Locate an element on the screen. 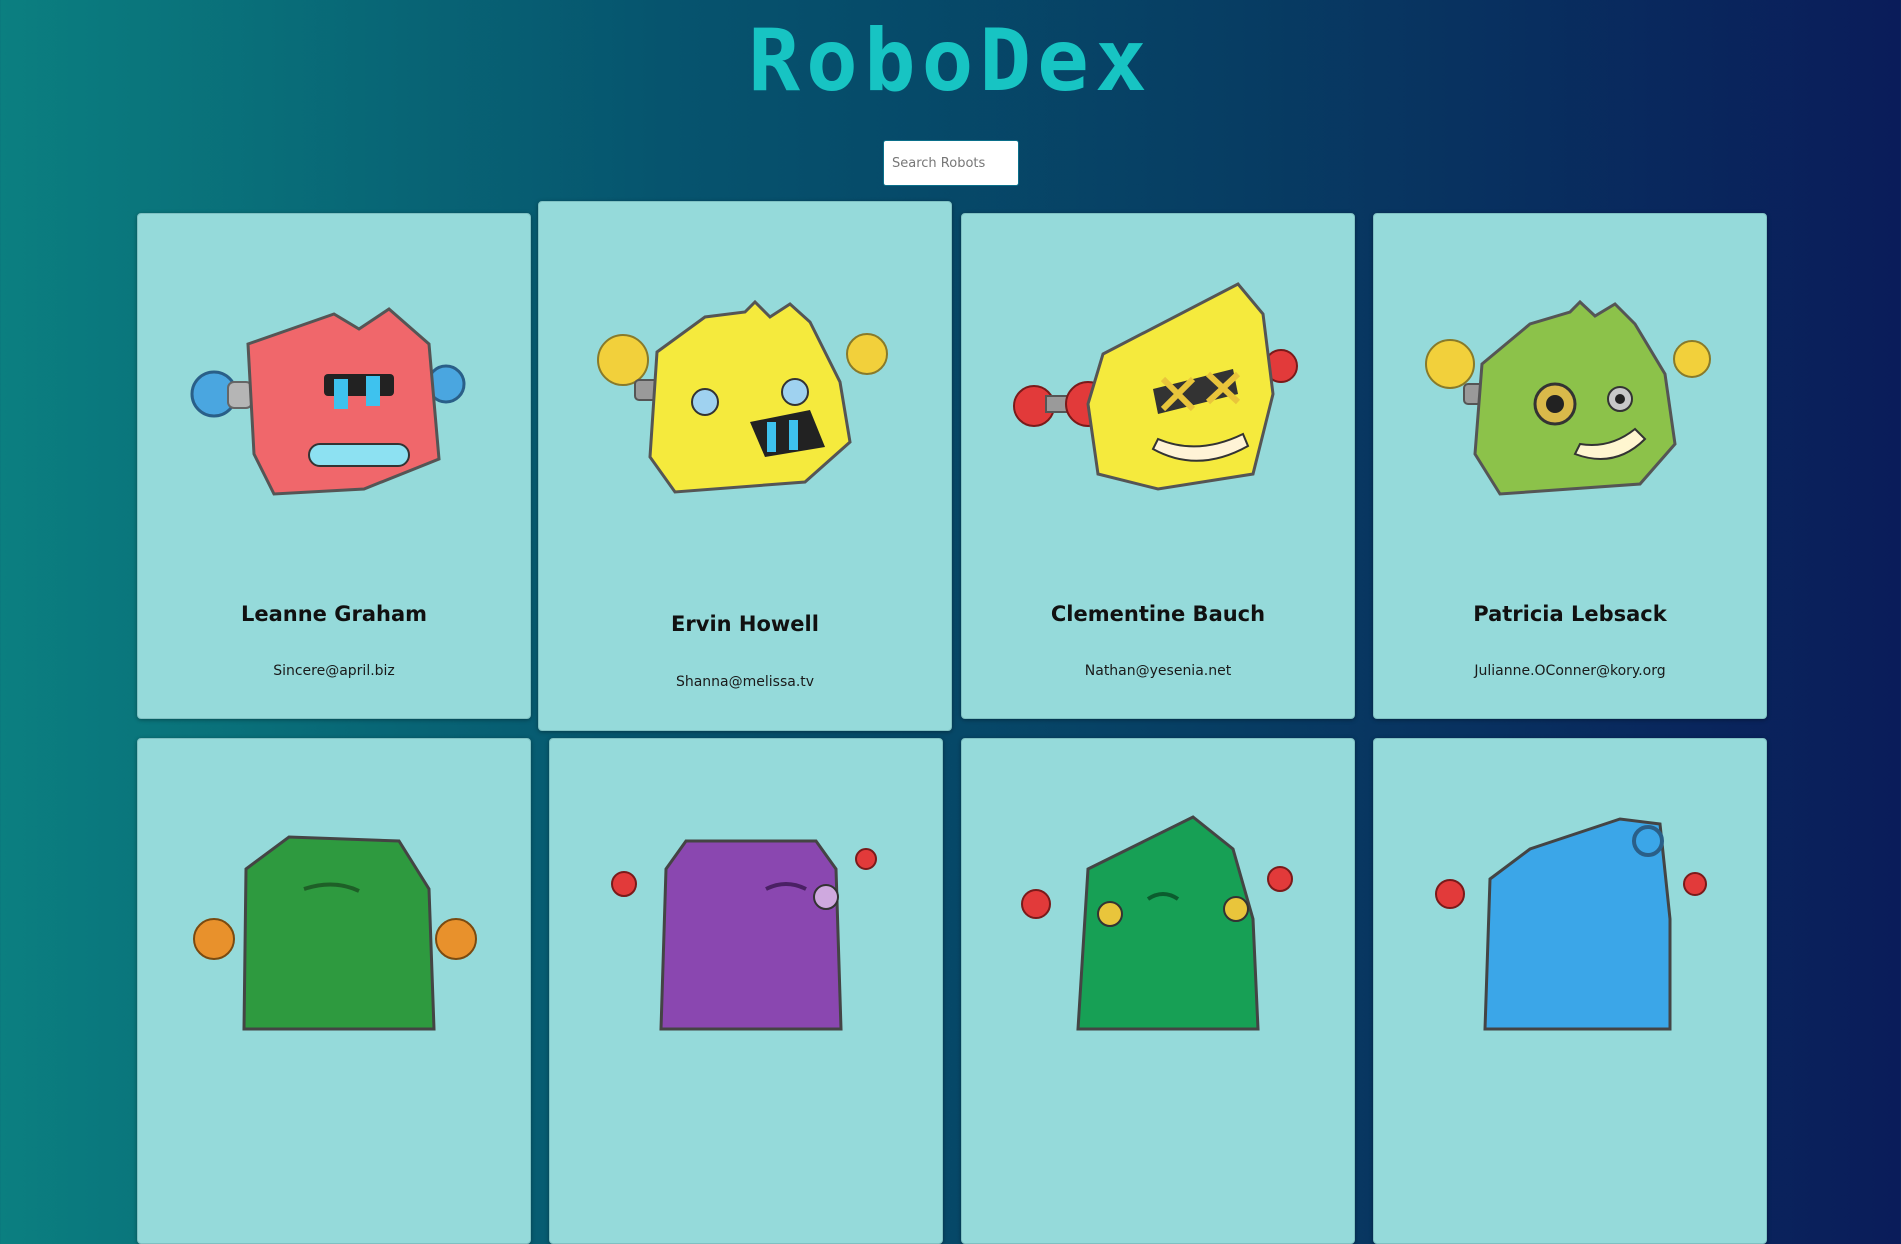 Image resolution: width=1901 pixels, height=1244 pixels. robot-name: Patricia Lebsack is located at coordinates (1570, 614).